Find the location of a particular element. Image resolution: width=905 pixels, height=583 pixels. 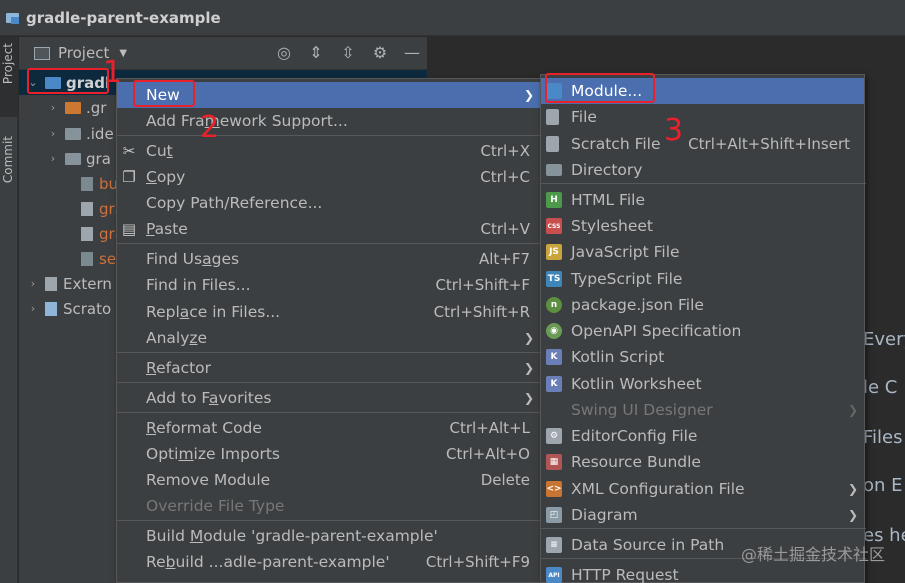

menu-item-paste: ▤ Paste Ctrl+V is located at coordinates (328, 229).